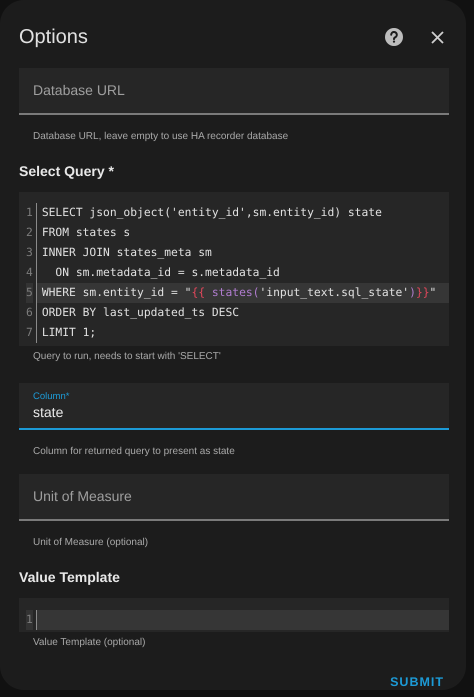  I want to click on dialog-title: Options, so click(54, 37).